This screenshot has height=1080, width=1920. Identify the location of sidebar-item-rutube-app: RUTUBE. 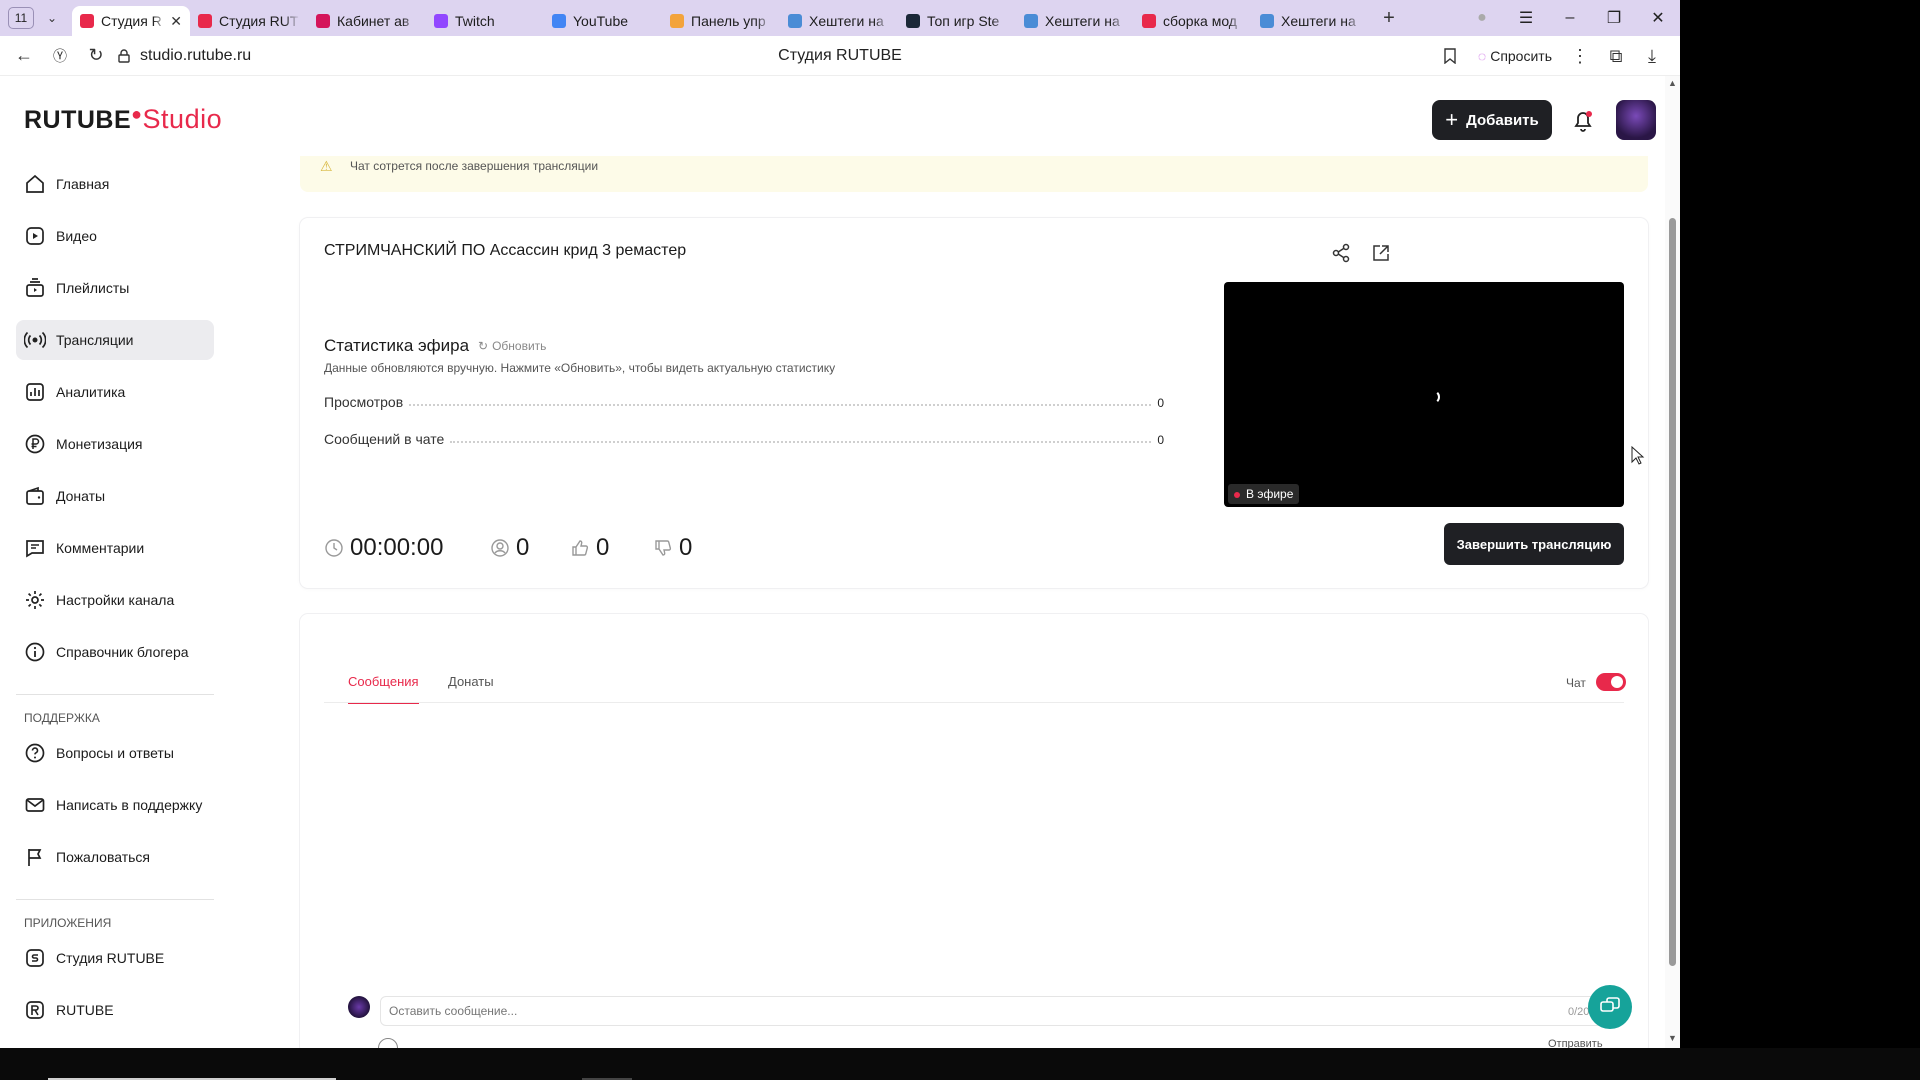
(115, 1010).